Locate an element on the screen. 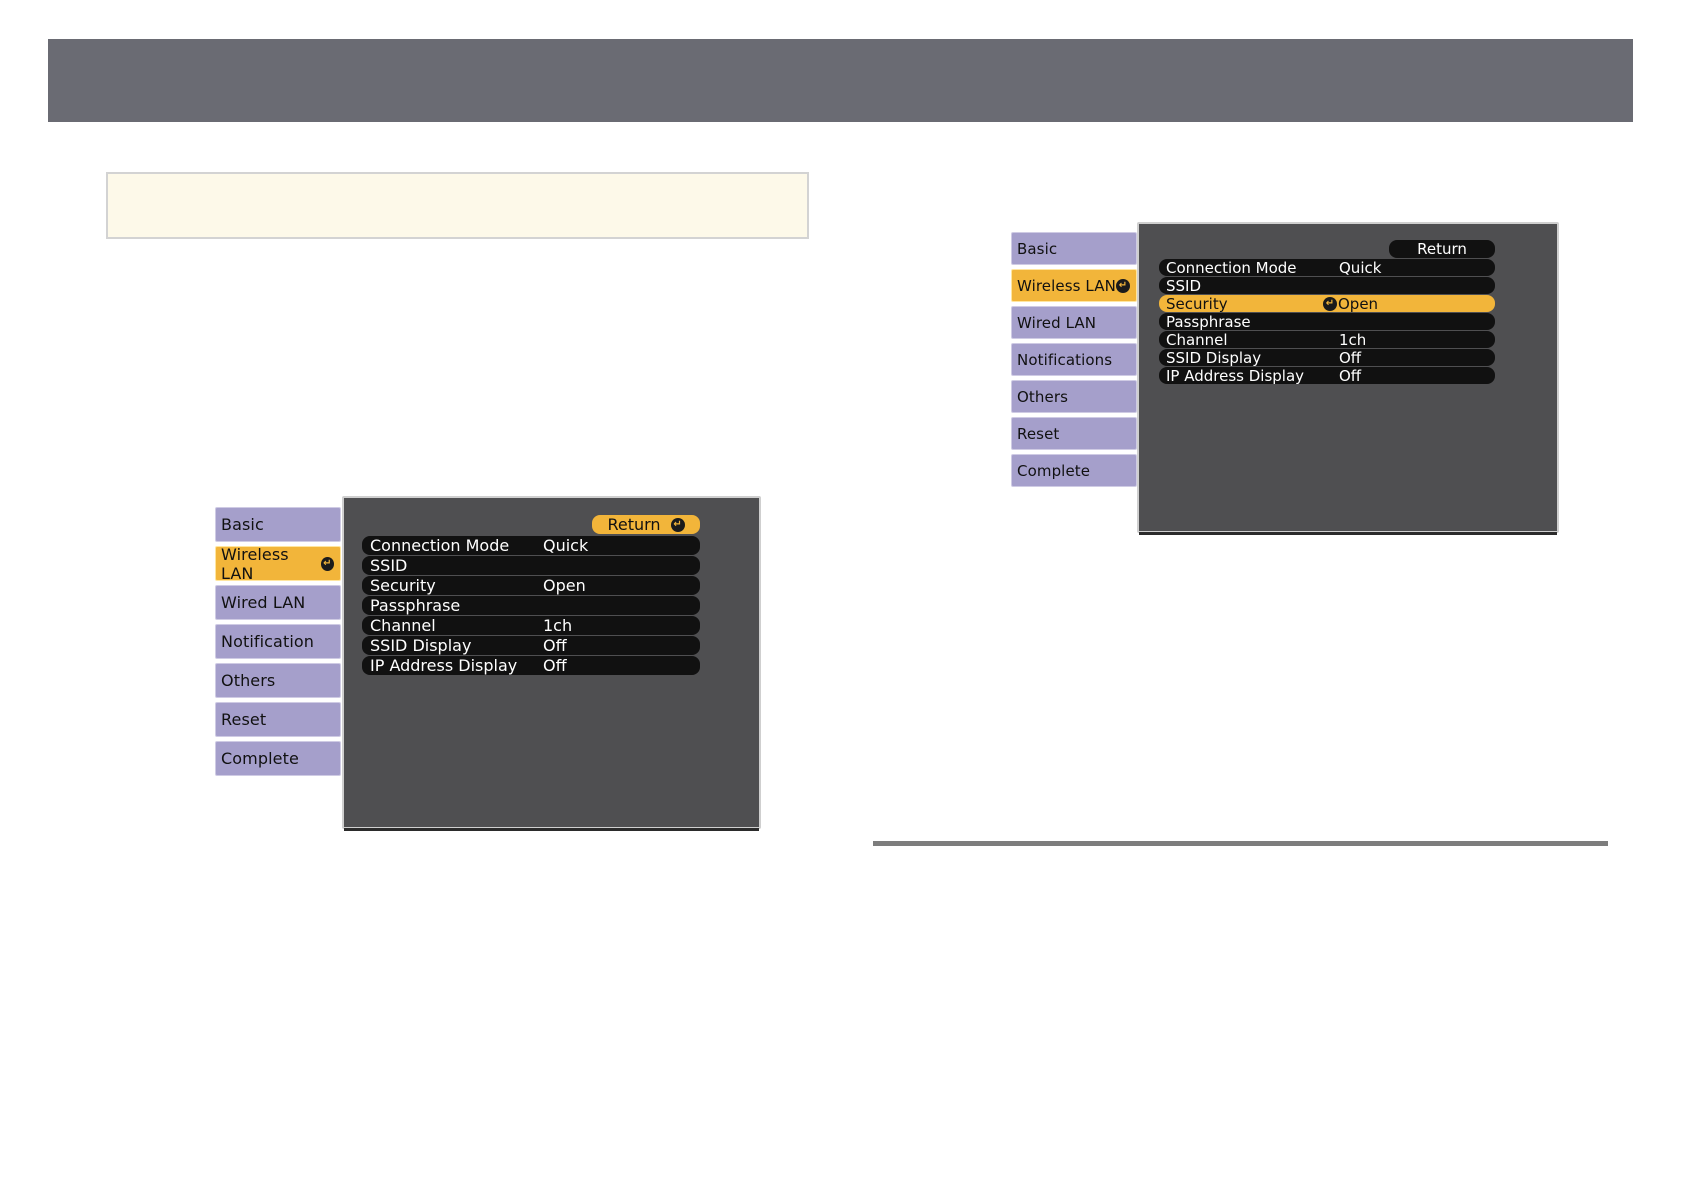 The height and width of the screenshot is (1190, 1684). row-security: Security Open is located at coordinates (531, 585).